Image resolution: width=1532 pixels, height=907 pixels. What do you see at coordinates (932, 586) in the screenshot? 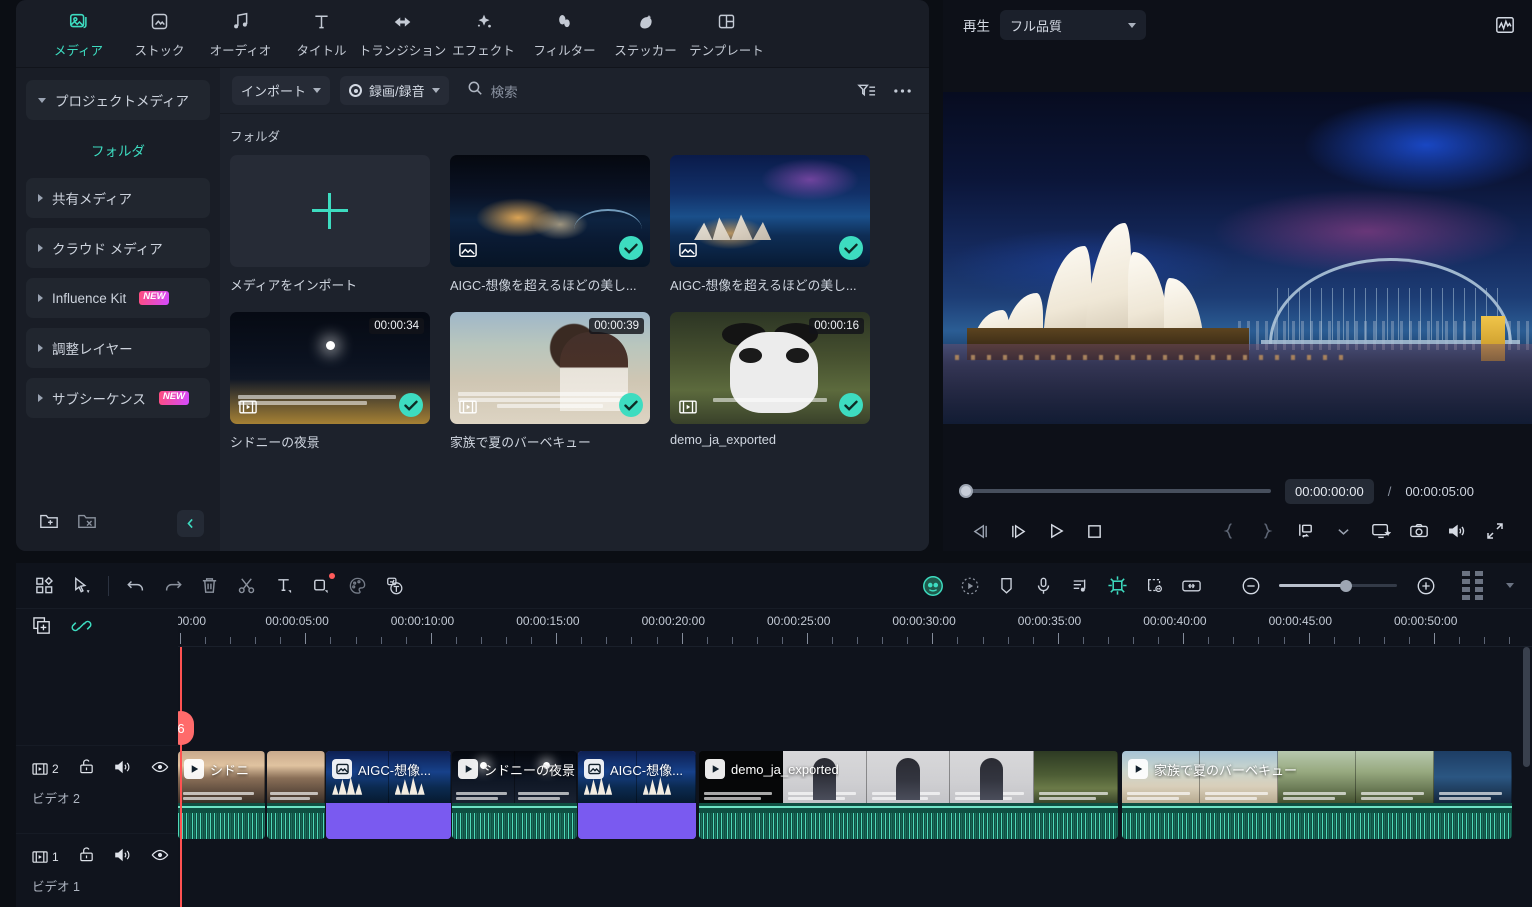
I see `ai-copilot-button` at bounding box center [932, 586].